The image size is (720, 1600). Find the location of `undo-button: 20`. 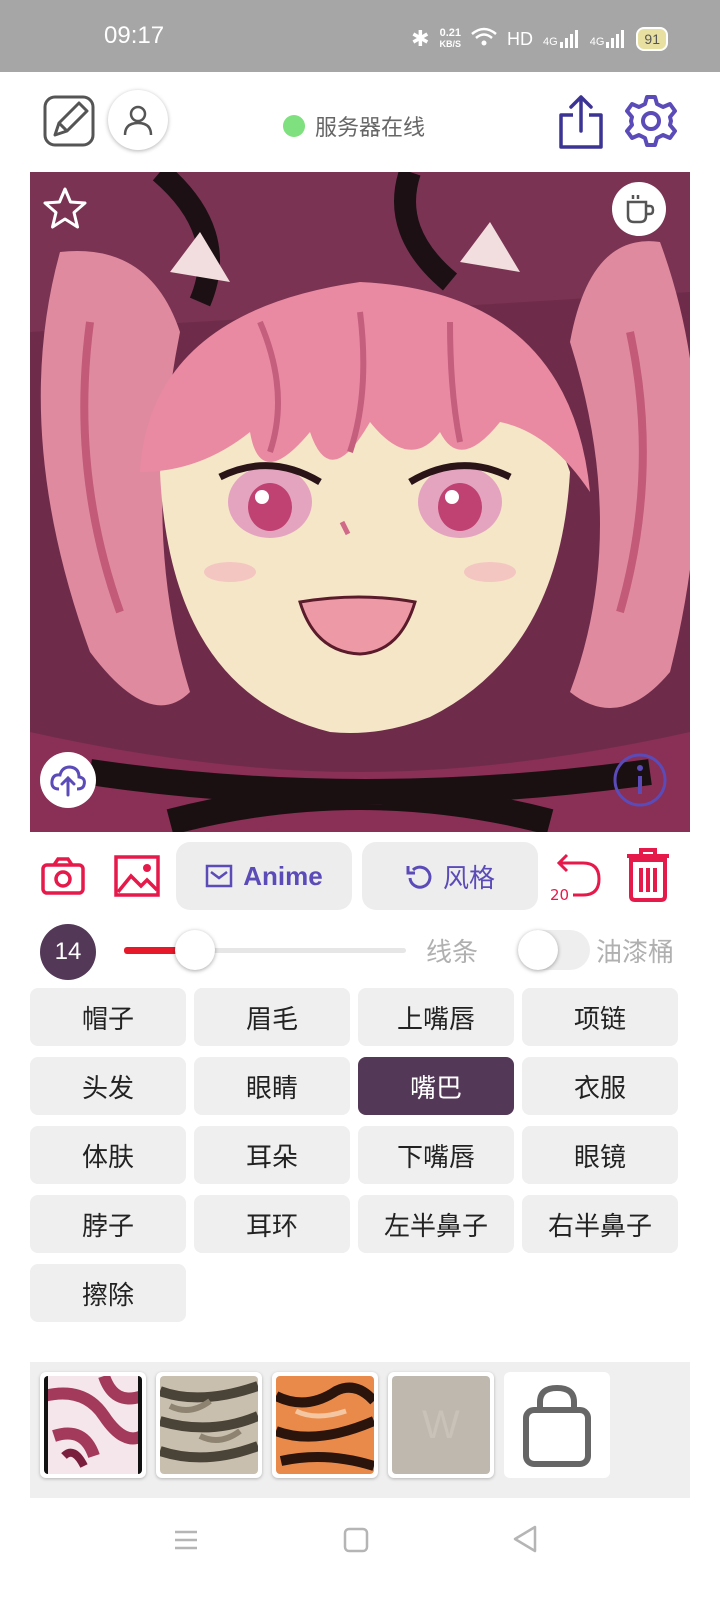

undo-button: 20 is located at coordinates (577, 875).